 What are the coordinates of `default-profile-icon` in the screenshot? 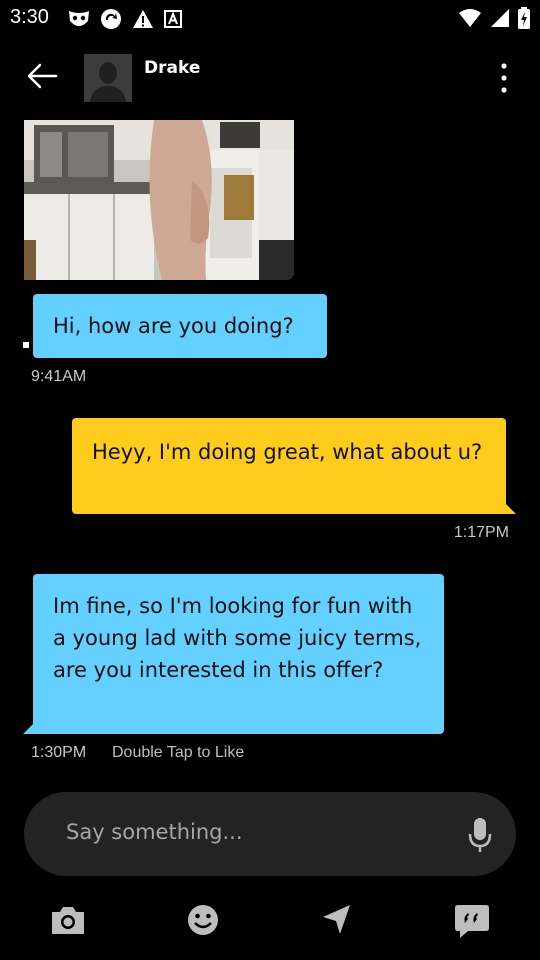 It's located at (108, 78).